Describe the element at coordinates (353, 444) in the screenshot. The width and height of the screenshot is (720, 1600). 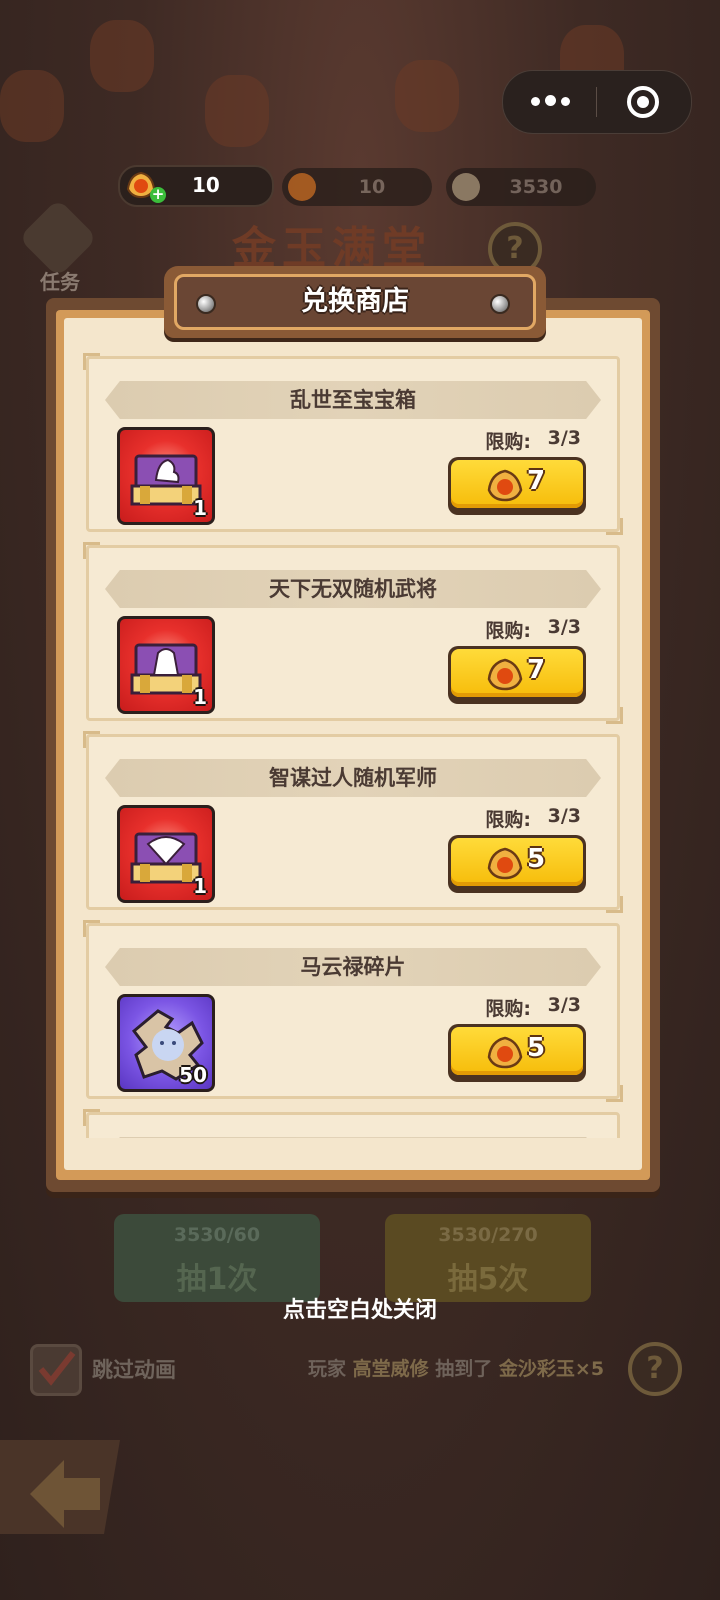
I see `shop-item-card: 乱世至宝宝箱 1 限购: 3/3 7` at that location.